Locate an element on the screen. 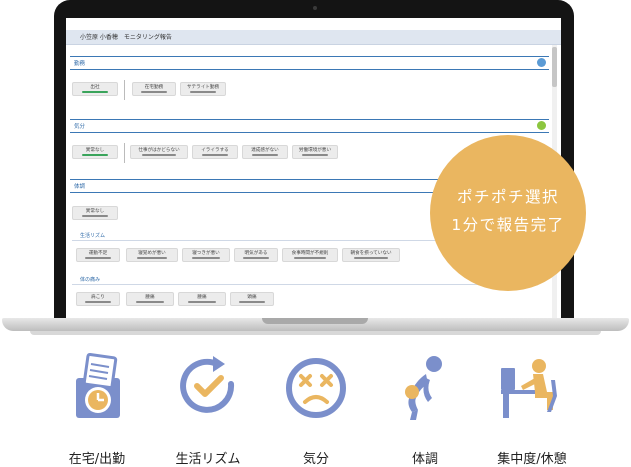 This screenshot has height=467, width=631. condition-option-normal: 異常なし is located at coordinates (95, 213).